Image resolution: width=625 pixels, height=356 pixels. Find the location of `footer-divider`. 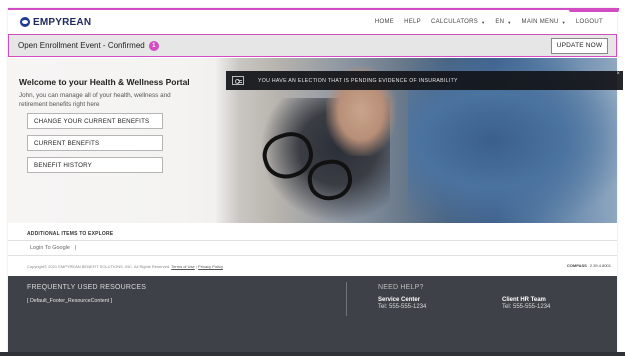

footer-divider is located at coordinates (346, 299).